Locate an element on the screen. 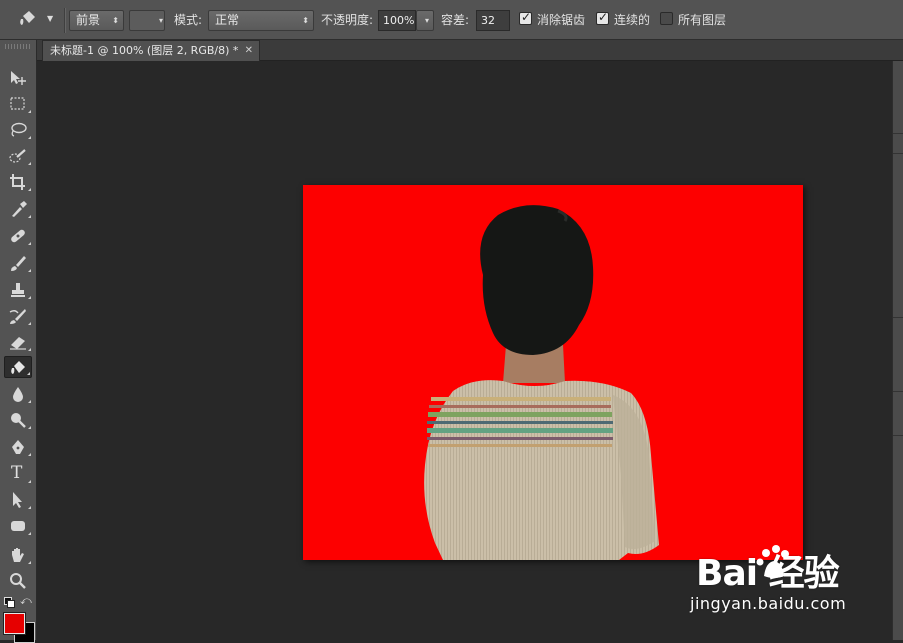 The width and height of the screenshot is (903, 643). zoom-tool is located at coordinates (18, 581).